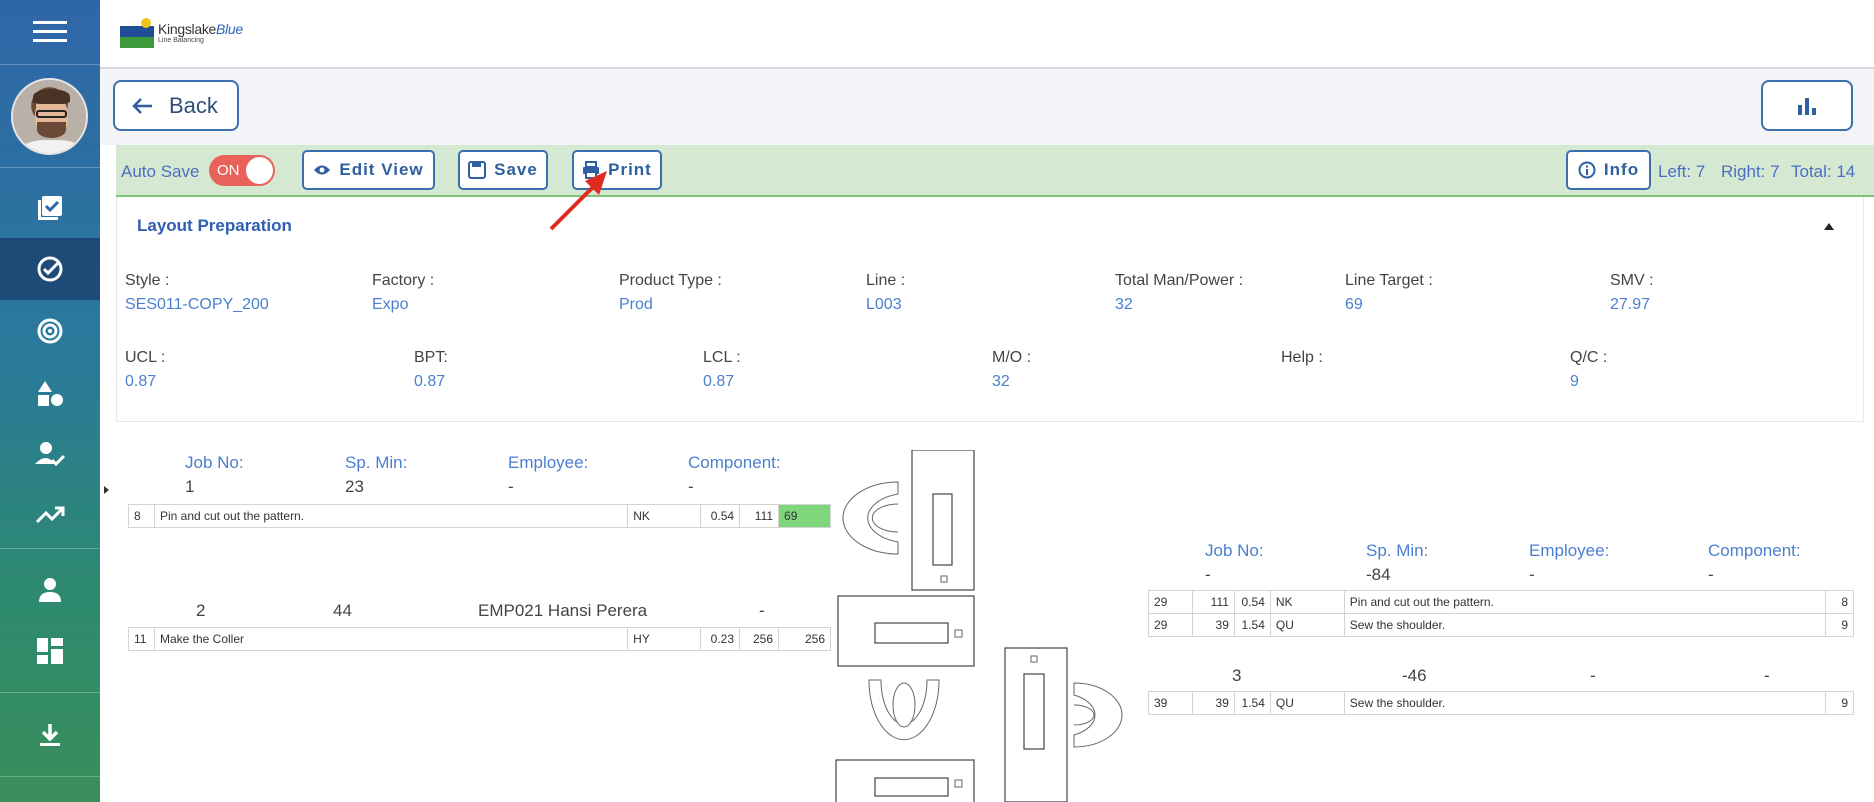  Describe the element at coordinates (49, 116) in the screenshot. I see `avatar` at that location.